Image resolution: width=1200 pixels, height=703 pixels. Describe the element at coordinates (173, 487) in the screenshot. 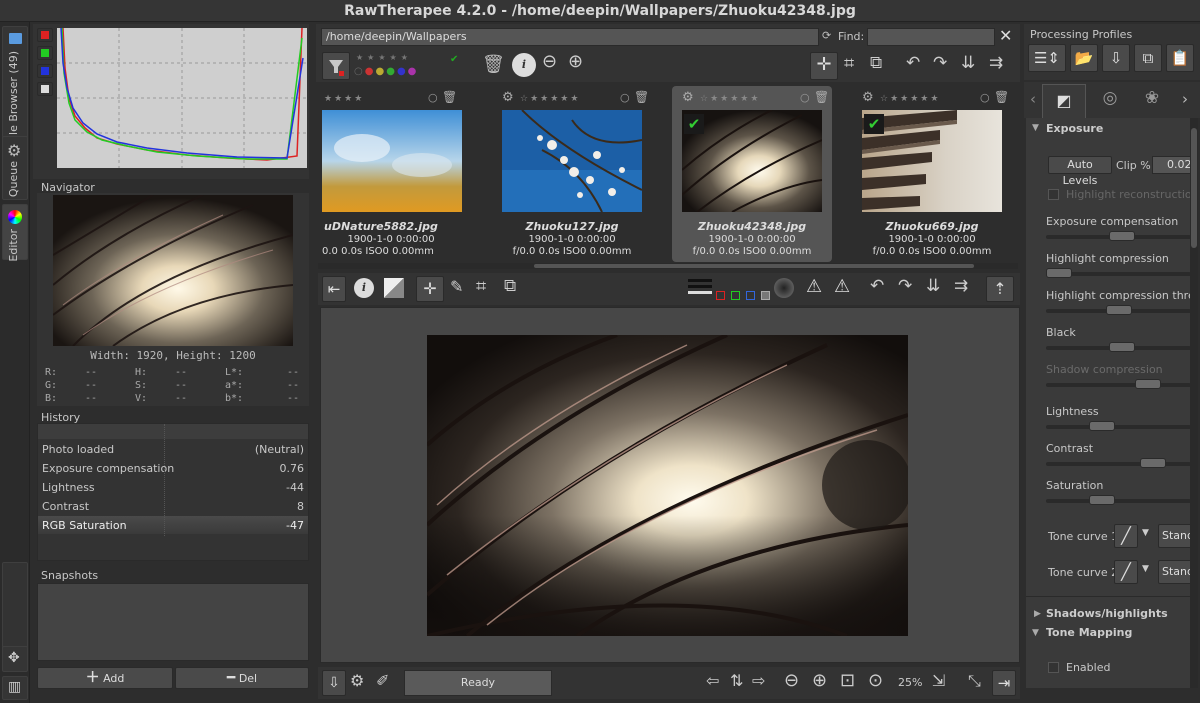

I see `history-row: Lightness -44` at that location.